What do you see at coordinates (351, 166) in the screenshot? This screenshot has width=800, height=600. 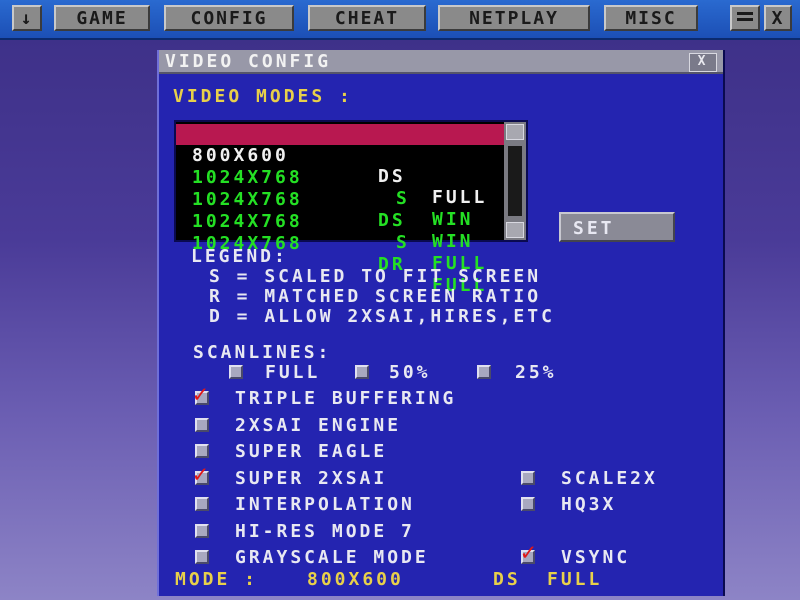 I see `mode-row: 800X600 DS FULL` at bounding box center [351, 166].